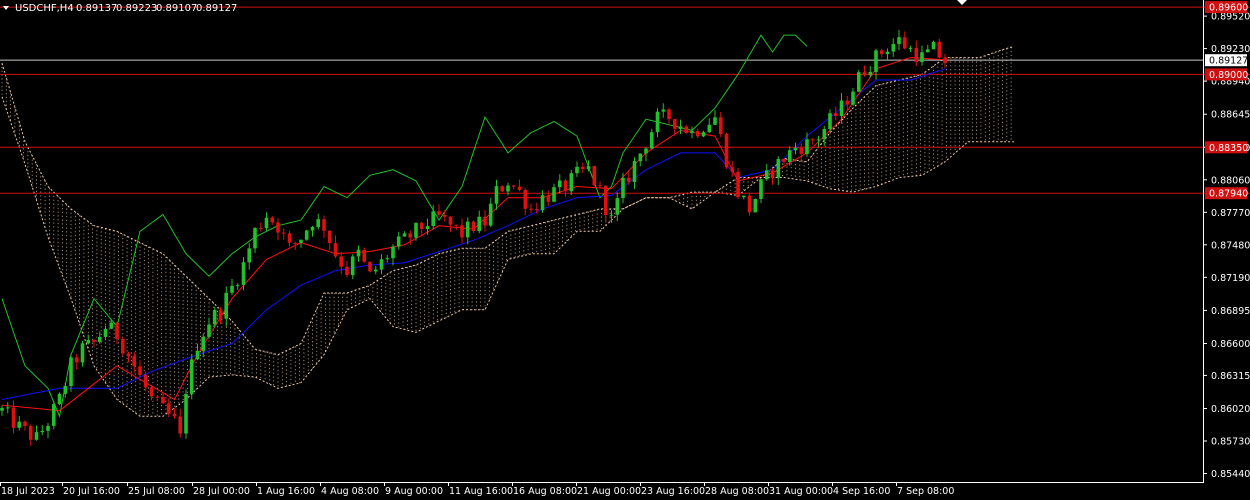 The height and width of the screenshot is (500, 1250). What do you see at coordinates (176, 8) in the screenshot?
I see `ohlc-low: 0.89107` at bounding box center [176, 8].